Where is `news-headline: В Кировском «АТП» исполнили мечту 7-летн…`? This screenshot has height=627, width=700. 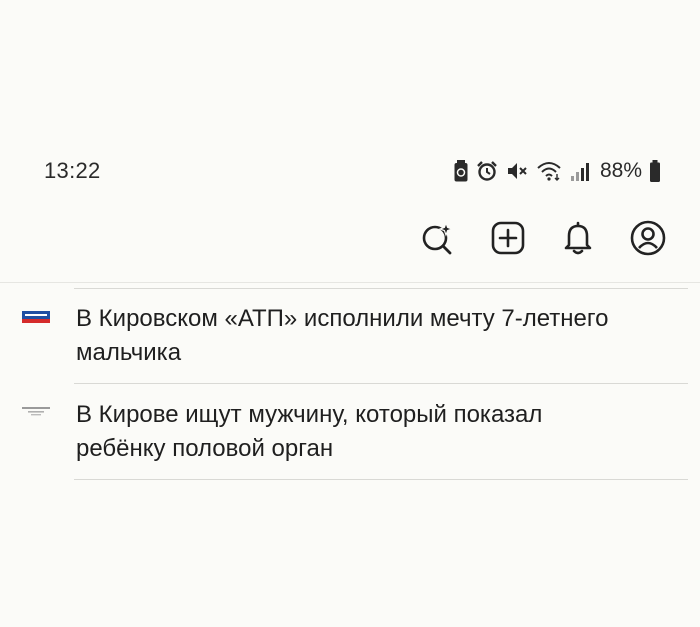 news-headline: В Кировском «АТП» исполнили мечту 7-летн… is located at coordinates (342, 335).